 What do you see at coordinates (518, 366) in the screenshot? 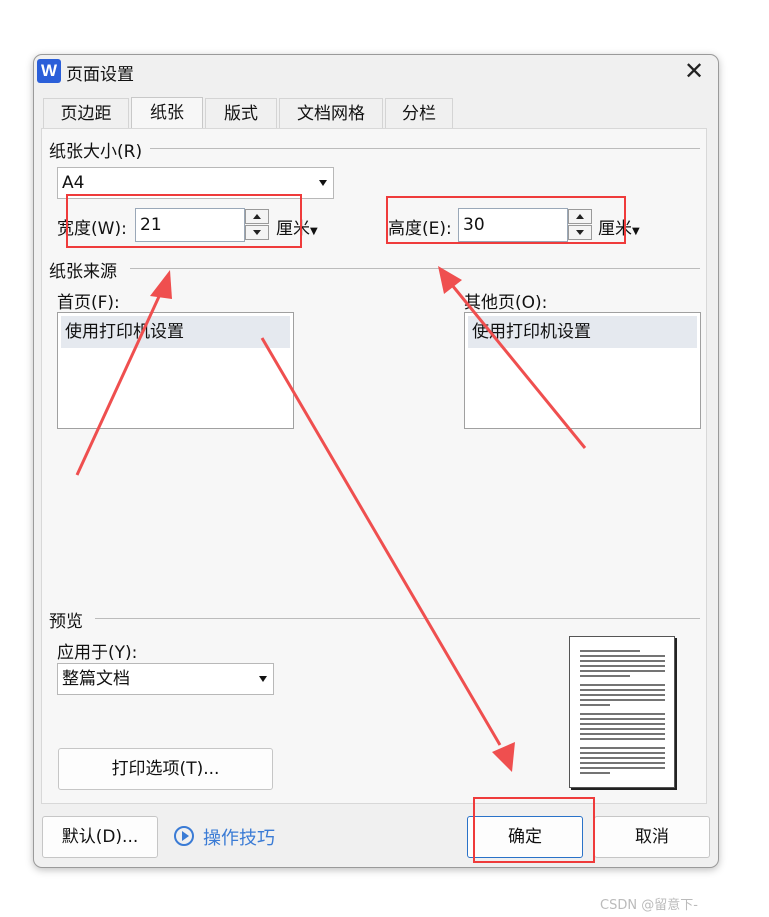
I see `arrow-to-height` at bounding box center [518, 366].